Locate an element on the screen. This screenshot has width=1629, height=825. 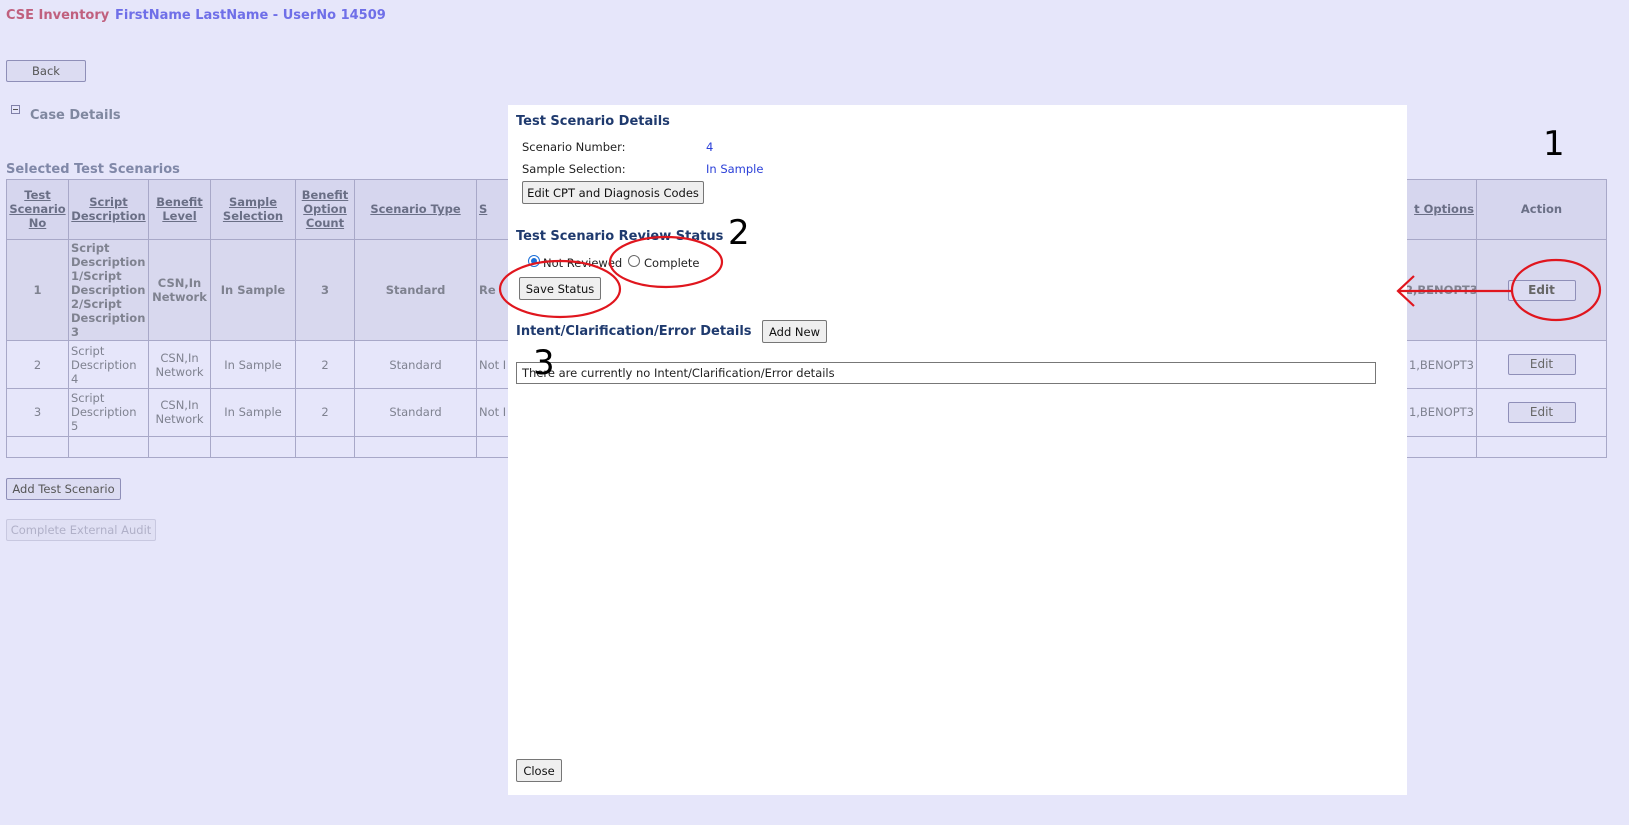
cell-no: 1 is located at coordinates (37, 290).